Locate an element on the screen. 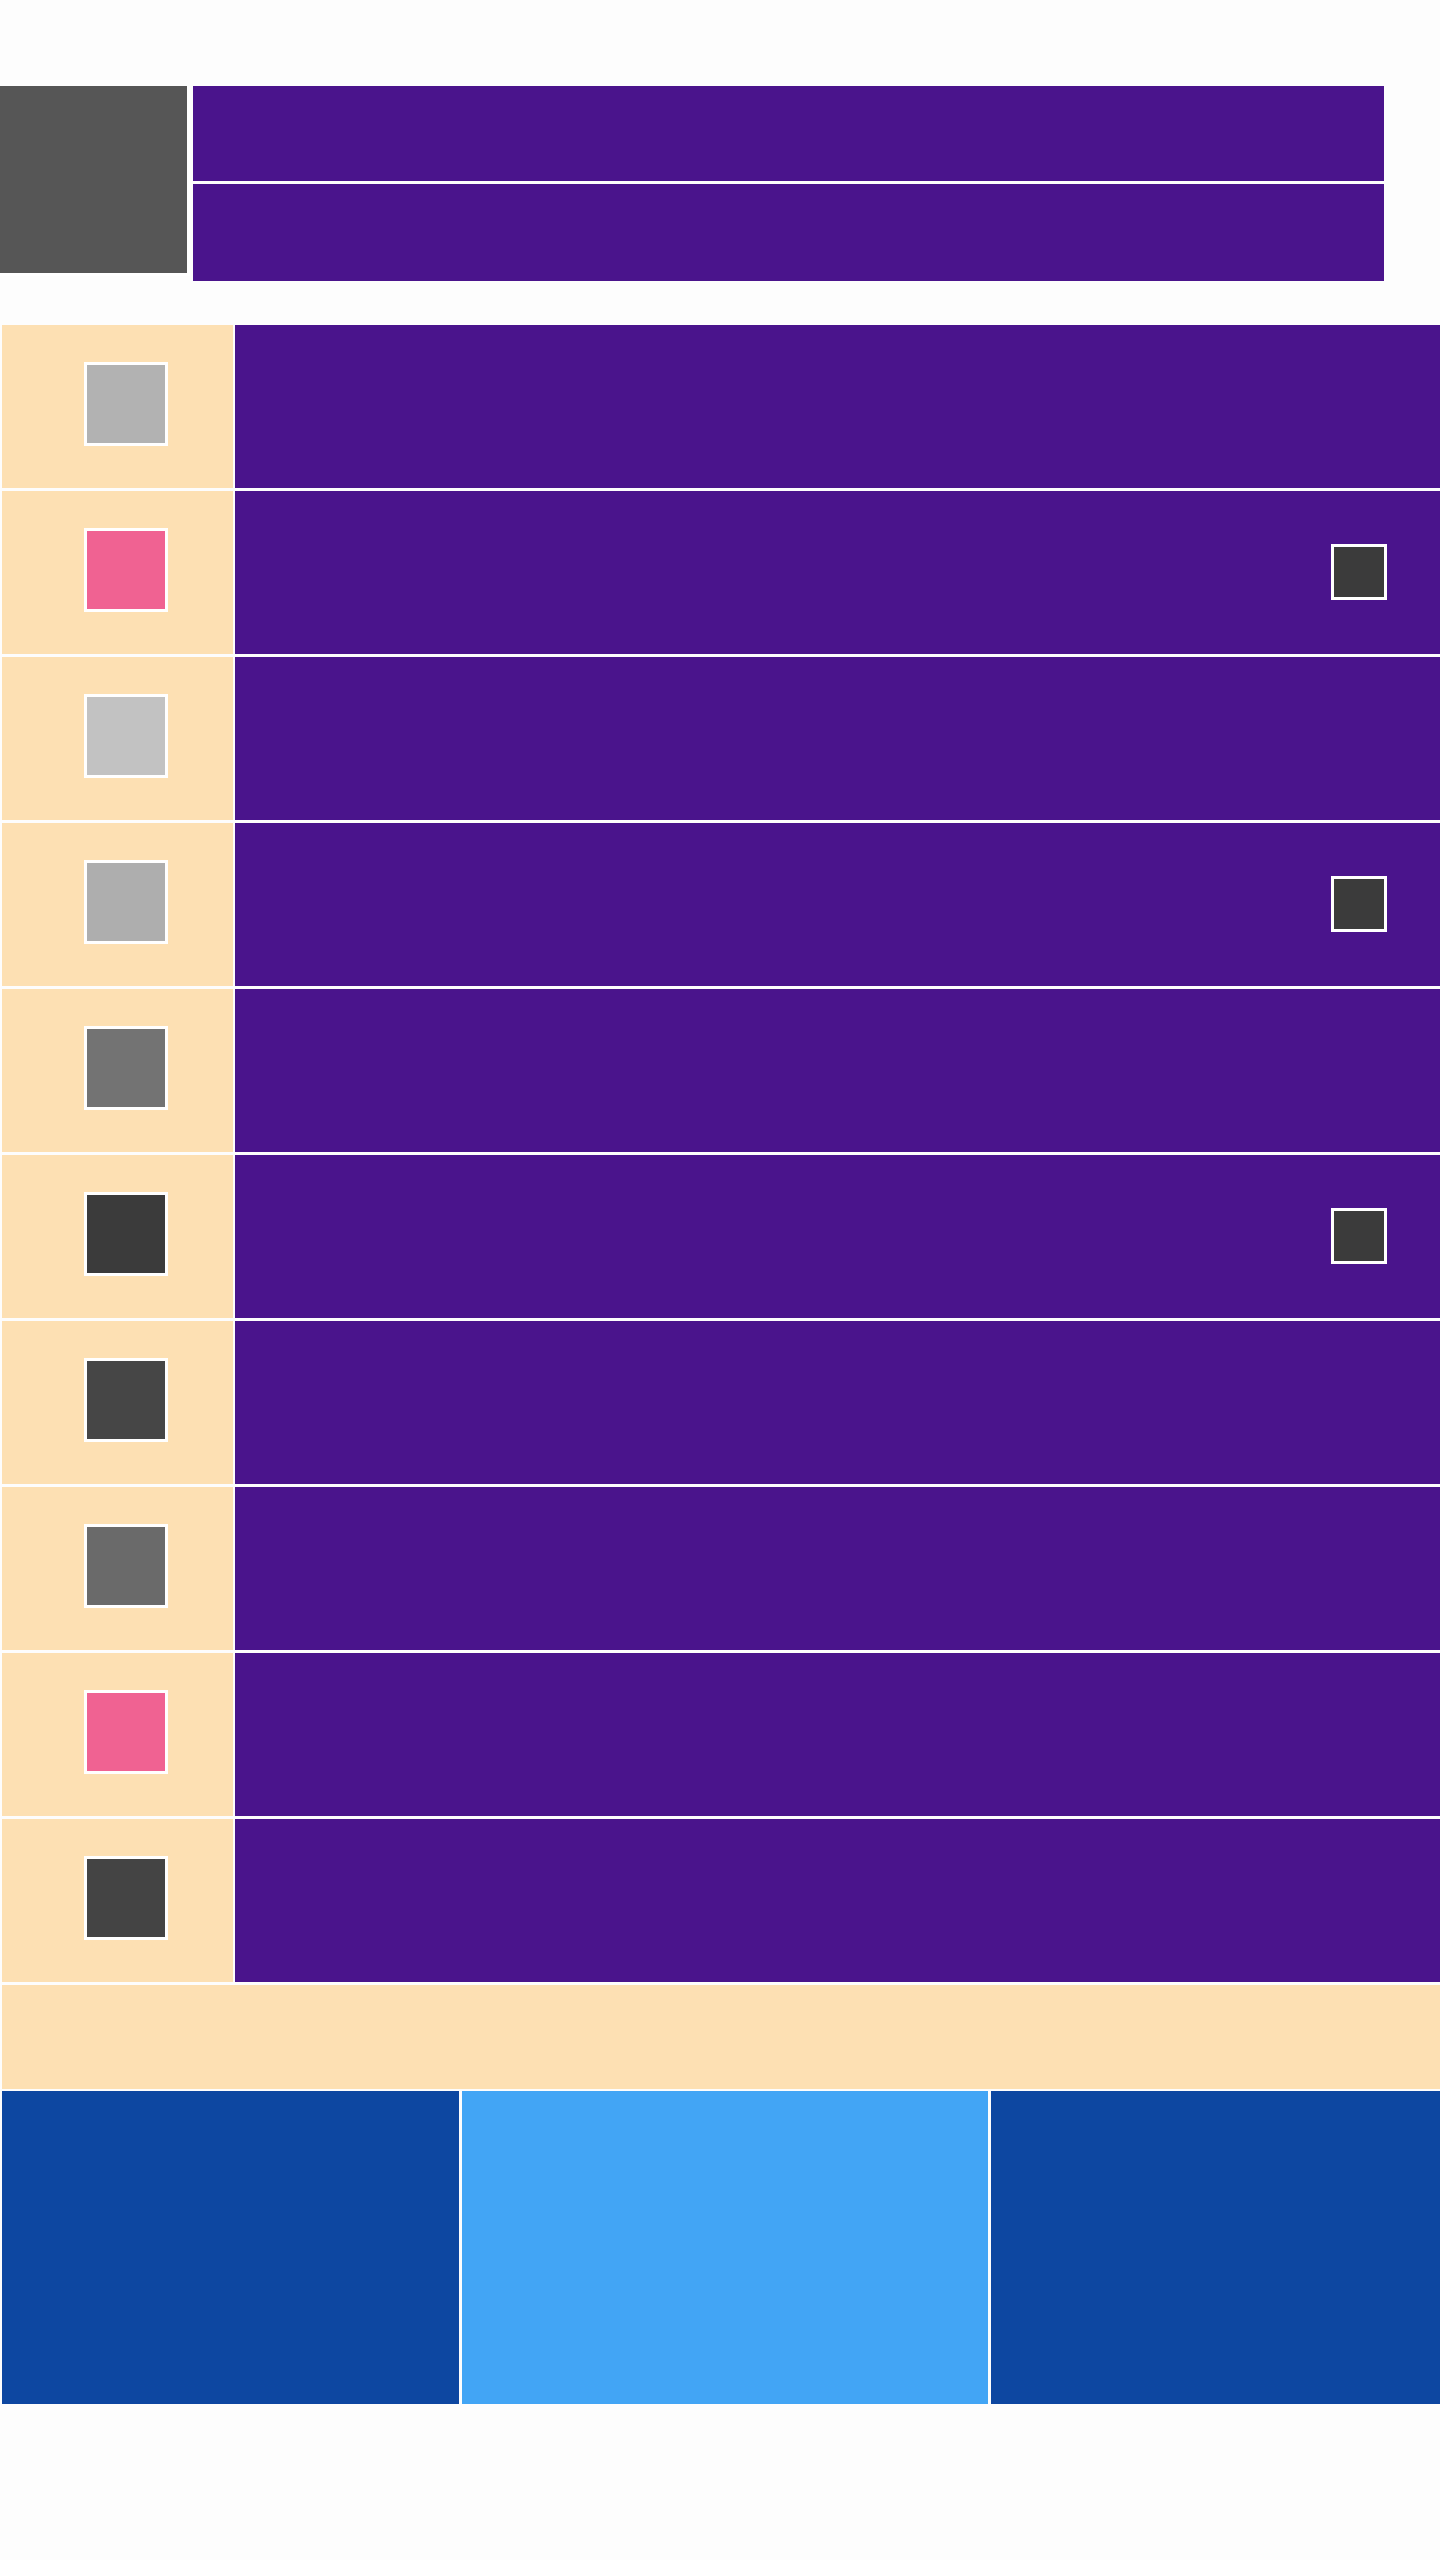 Image resolution: width=1440 pixels, height=2560 pixels. avatar is located at coordinates (95, 181).